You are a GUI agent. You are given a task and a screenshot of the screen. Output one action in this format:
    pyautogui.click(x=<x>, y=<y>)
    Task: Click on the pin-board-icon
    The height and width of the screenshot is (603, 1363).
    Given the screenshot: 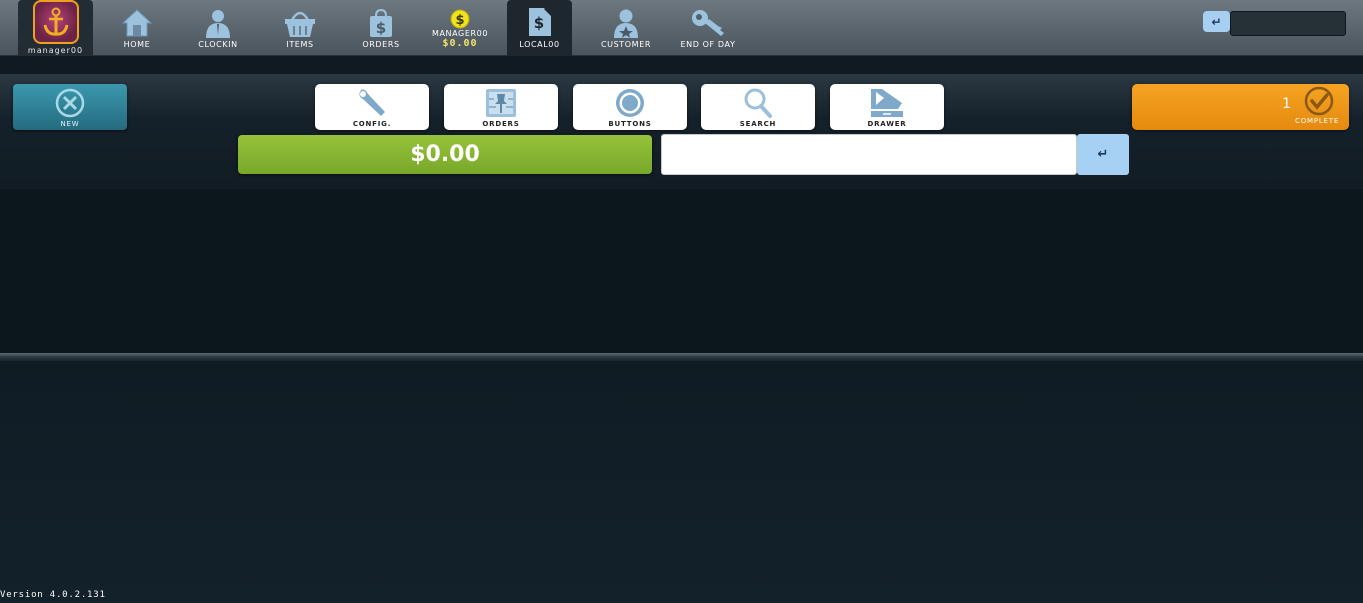 What is the action you would take?
    pyautogui.click(x=501, y=102)
    